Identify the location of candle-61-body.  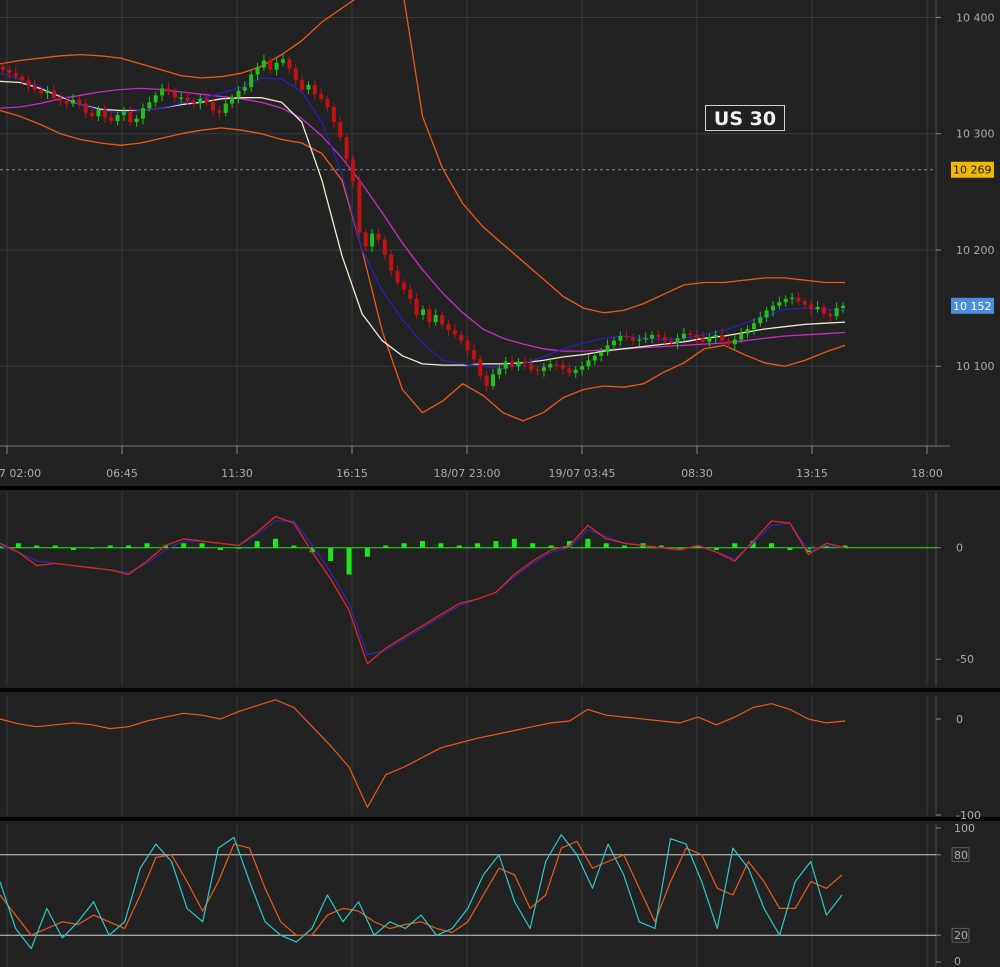
(391, 262).